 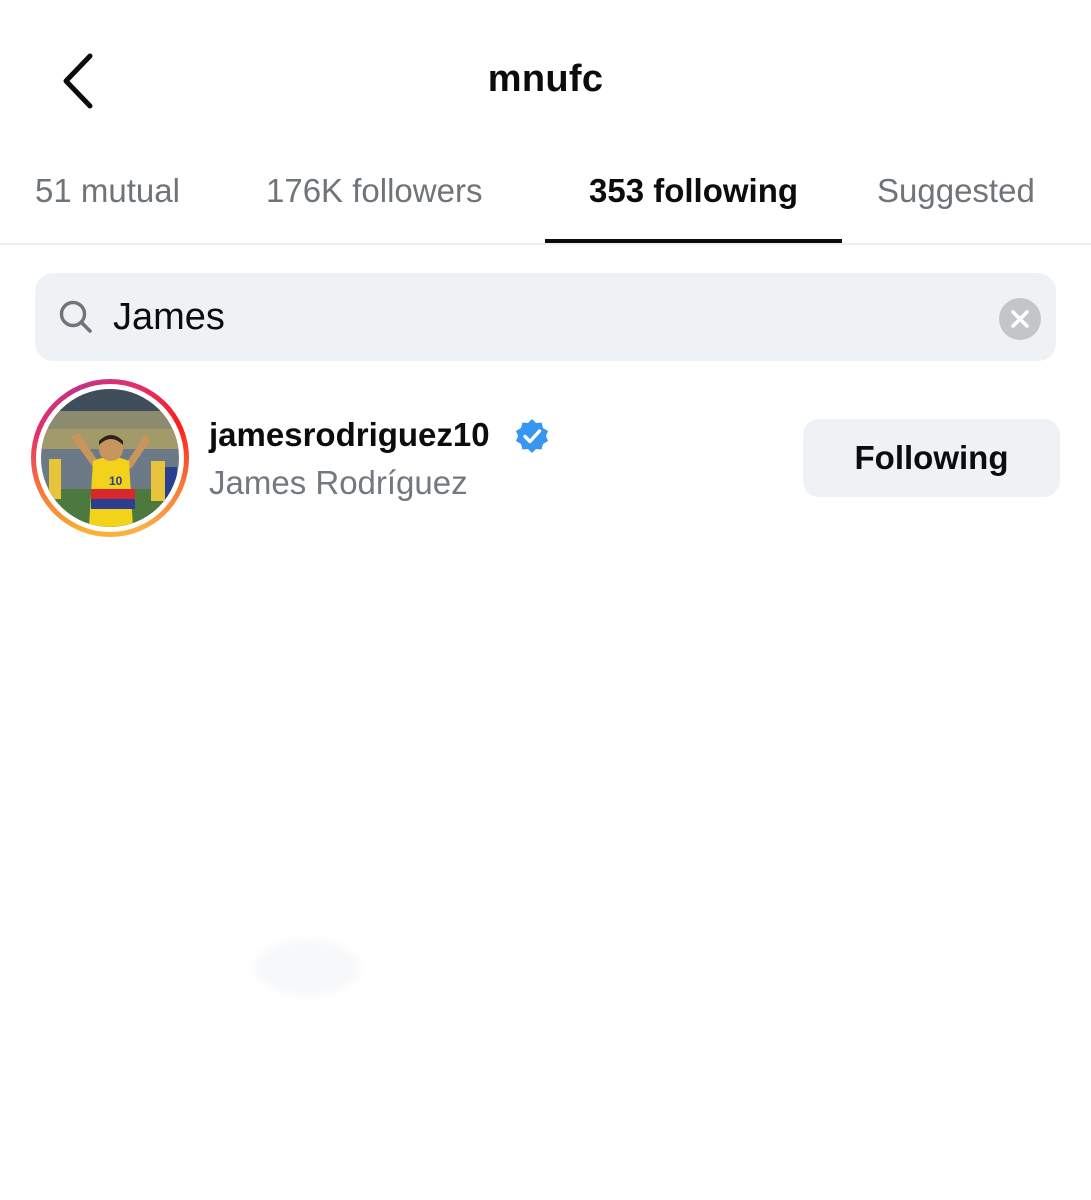 I want to click on search-icon, so click(x=75, y=316).